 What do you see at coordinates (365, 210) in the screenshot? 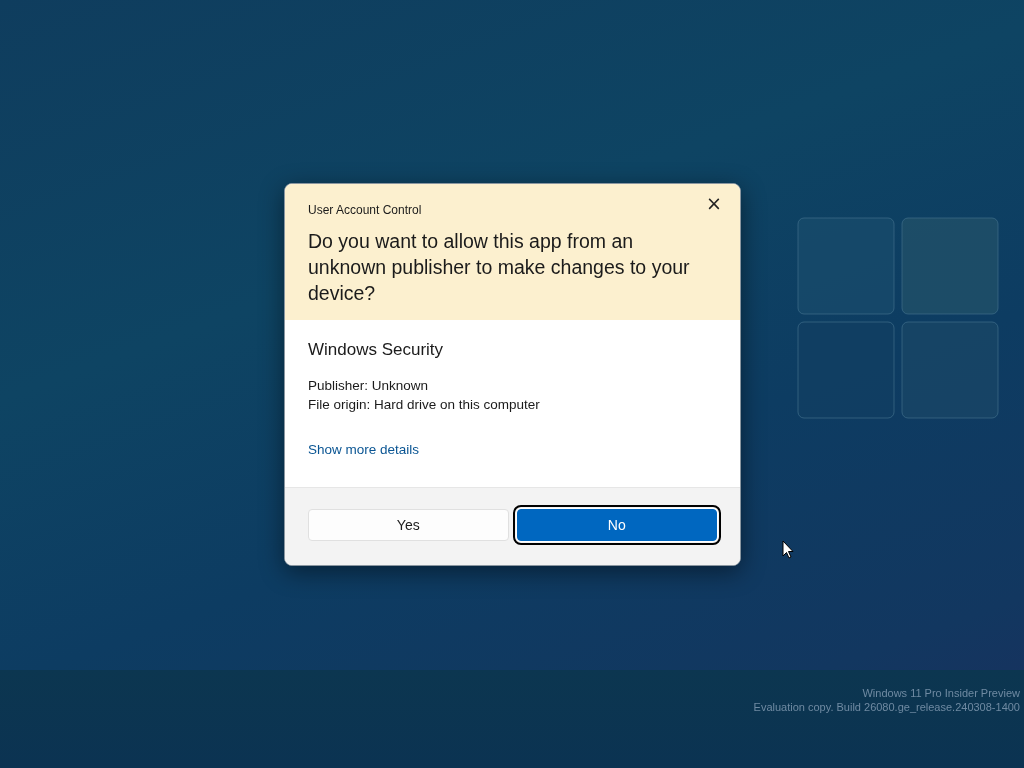
I see `dialog-title: User Account Control` at bounding box center [365, 210].